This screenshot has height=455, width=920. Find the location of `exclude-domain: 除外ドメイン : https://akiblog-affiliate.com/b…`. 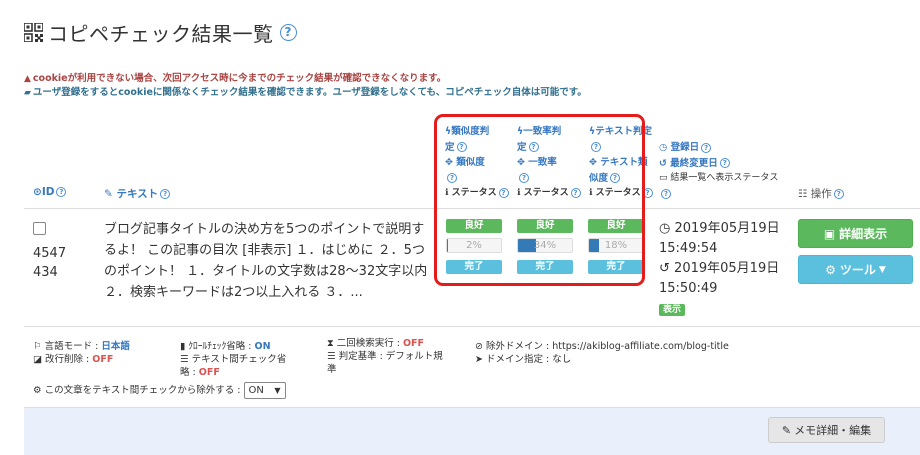

exclude-domain: 除外ドメイン : https://akiblog-affiliate.com/b… is located at coordinates (607, 346).